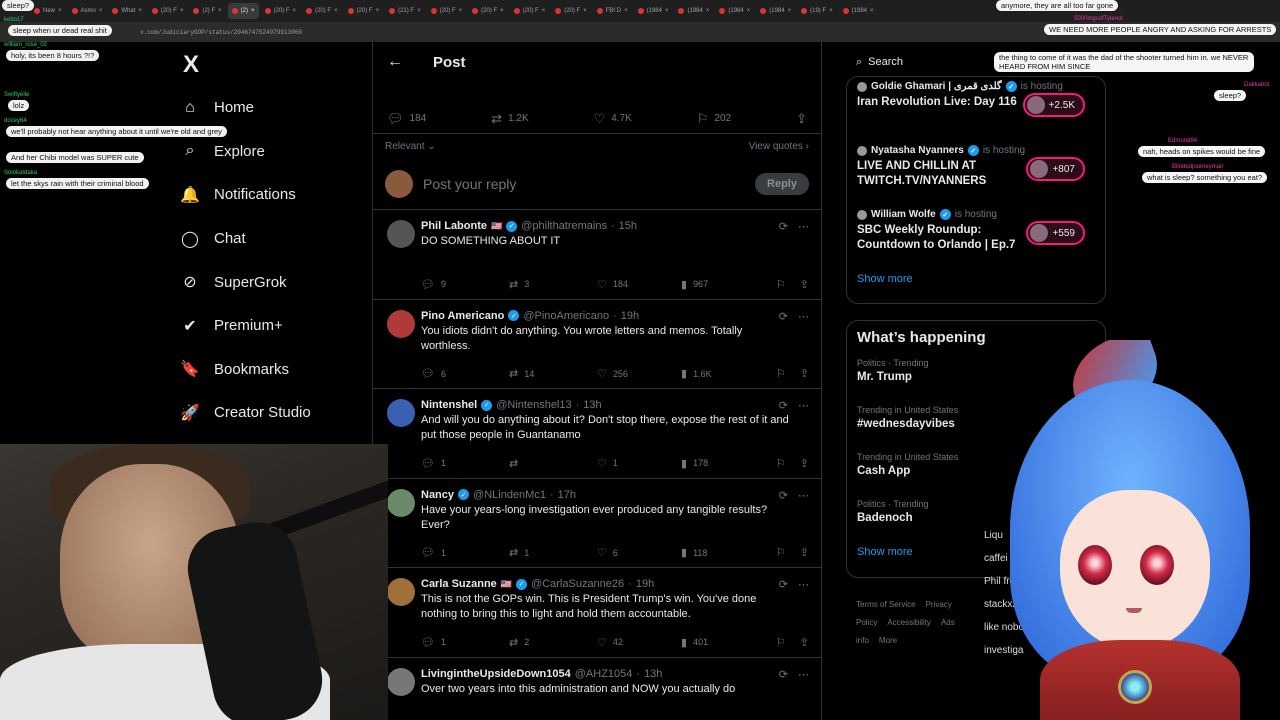 This screenshot has height=720, width=1280. Describe the element at coordinates (191, 64) in the screenshot. I see `x-logo: X` at that location.